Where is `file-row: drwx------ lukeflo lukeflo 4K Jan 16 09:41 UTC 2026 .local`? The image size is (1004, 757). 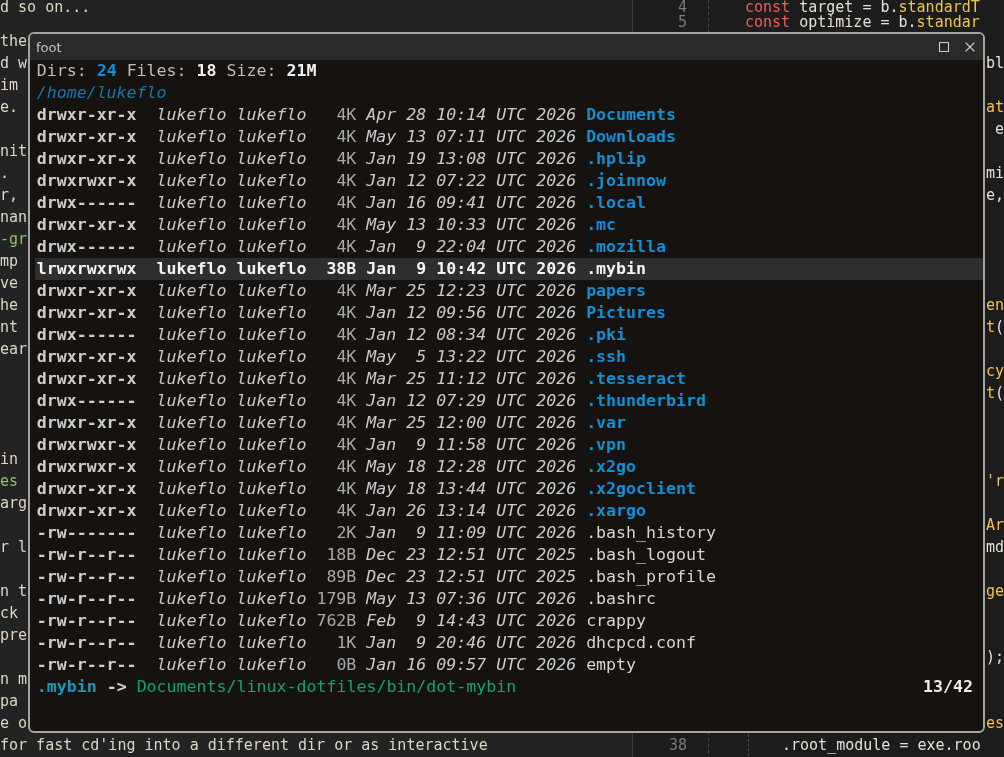 file-row: drwx------ lukeflo lukeflo 4K Jan 16 09:41 UTC 2026 .local is located at coordinates (509, 203).